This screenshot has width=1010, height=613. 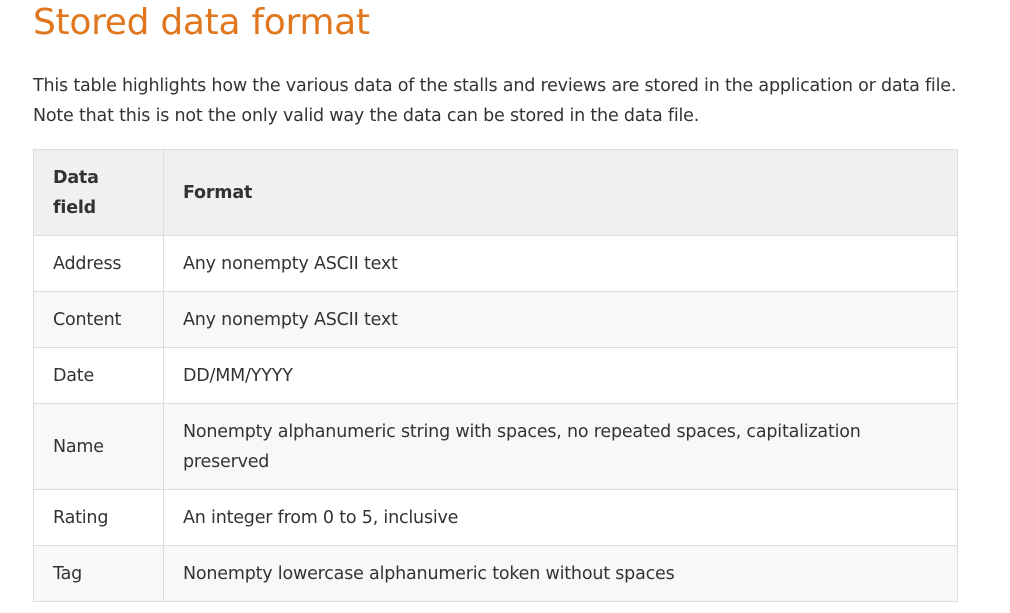 I want to click on table-row: Content Any nonempty ASCII text, so click(x=495, y=319).